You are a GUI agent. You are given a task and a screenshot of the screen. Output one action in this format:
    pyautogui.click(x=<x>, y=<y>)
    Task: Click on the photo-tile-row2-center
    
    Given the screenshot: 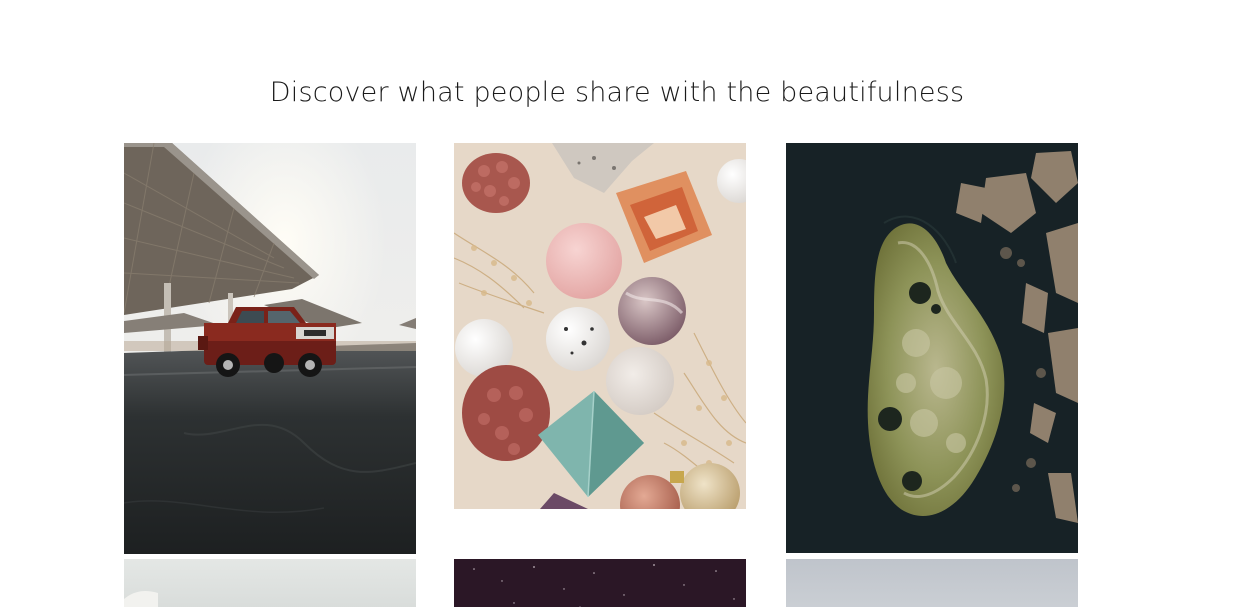 What is the action you would take?
    pyautogui.click(x=600, y=583)
    